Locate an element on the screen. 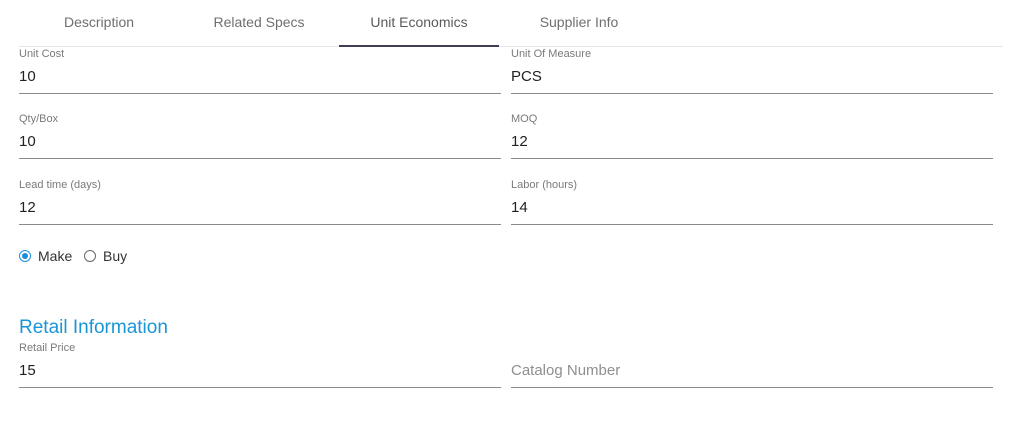 This screenshot has width=1023, height=422. qty-box-value: 10 is located at coordinates (27, 142).